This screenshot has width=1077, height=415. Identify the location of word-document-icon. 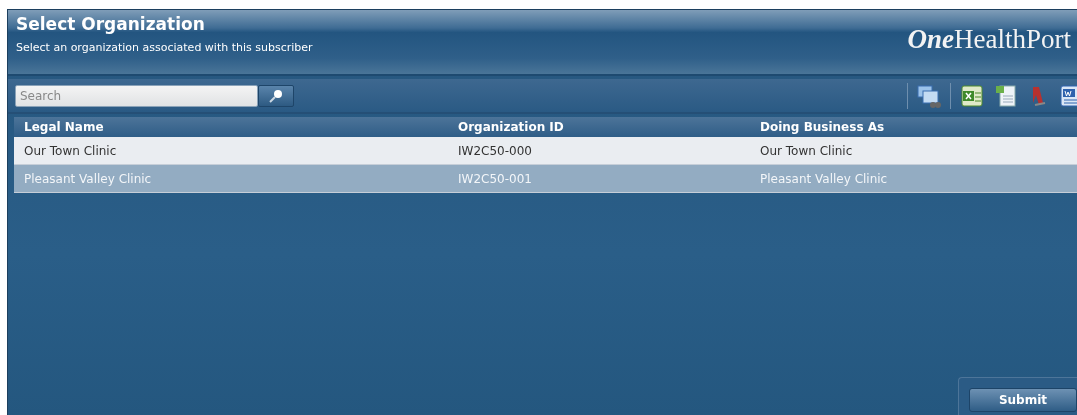
(1067, 95).